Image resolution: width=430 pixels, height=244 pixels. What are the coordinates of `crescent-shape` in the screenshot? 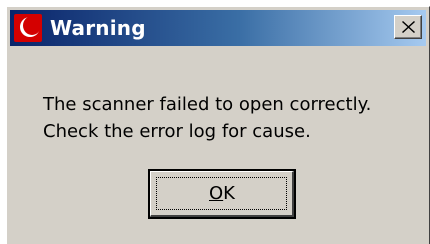 It's located at (30, 26).